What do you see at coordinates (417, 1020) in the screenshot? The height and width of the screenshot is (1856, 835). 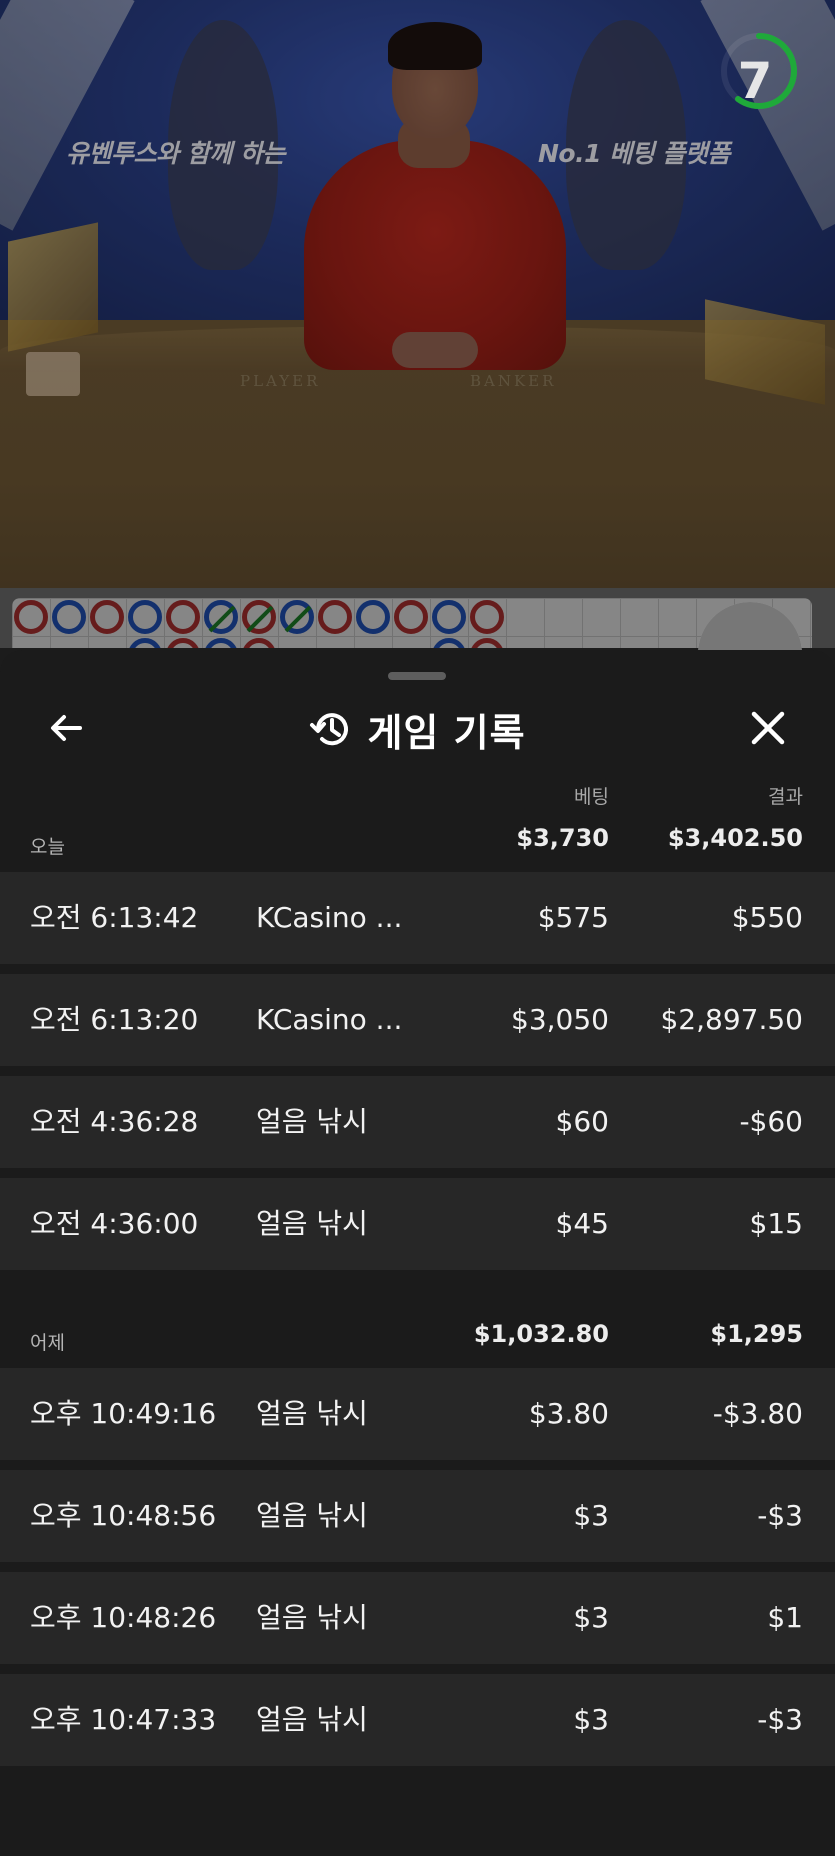 I see `history-row: 오전 6:13:20 KCasino ... $3,050 $2,897.50` at bounding box center [417, 1020].